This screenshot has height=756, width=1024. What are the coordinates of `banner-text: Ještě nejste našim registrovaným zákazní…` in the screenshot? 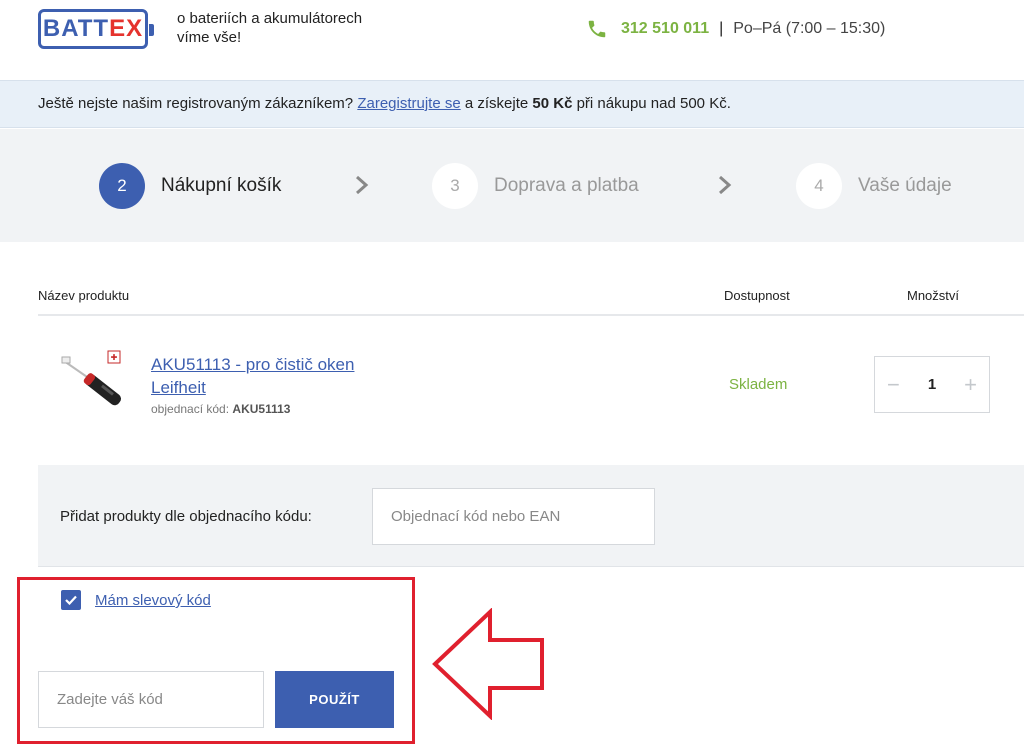 It's located at (384, 103).